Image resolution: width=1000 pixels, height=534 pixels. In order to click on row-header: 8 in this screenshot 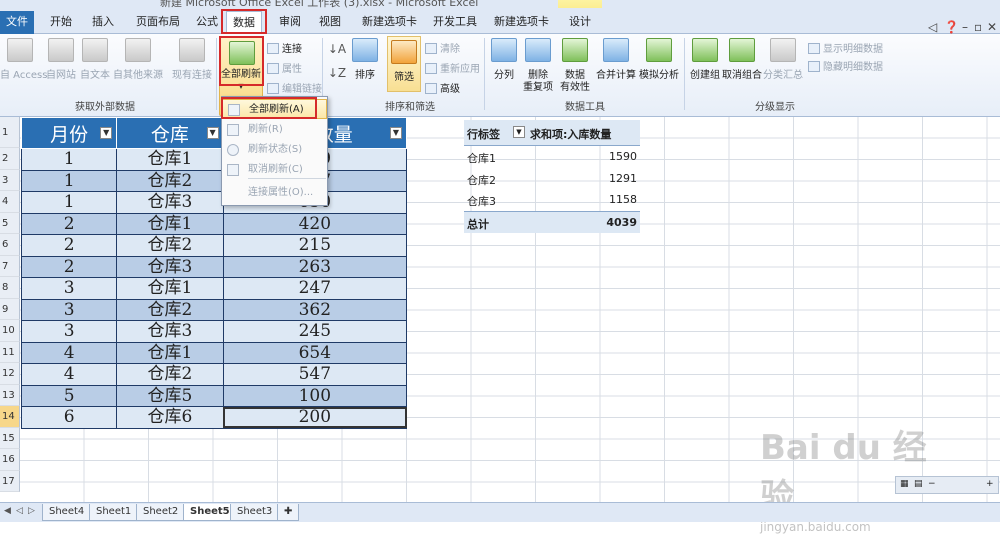, I will do `click(10, 288)`.